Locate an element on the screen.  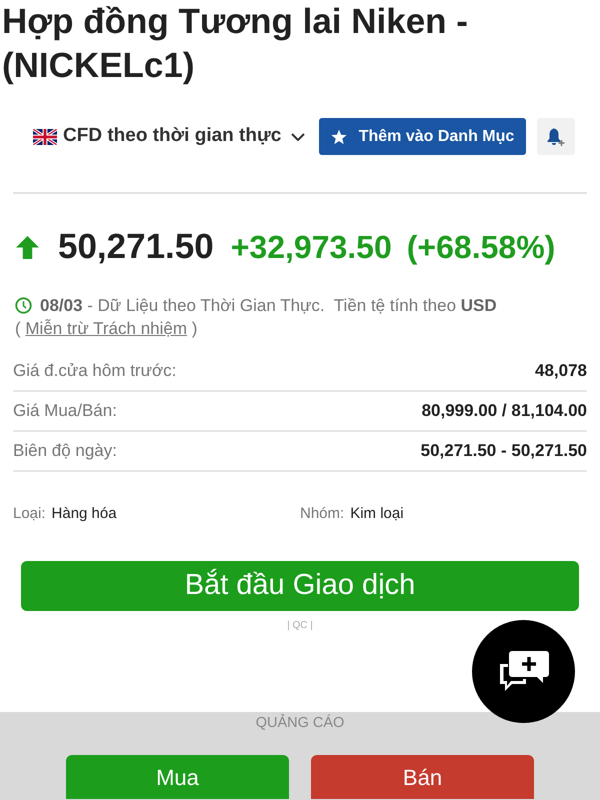
buy-button: Mua is located at coordinates (177, 777).